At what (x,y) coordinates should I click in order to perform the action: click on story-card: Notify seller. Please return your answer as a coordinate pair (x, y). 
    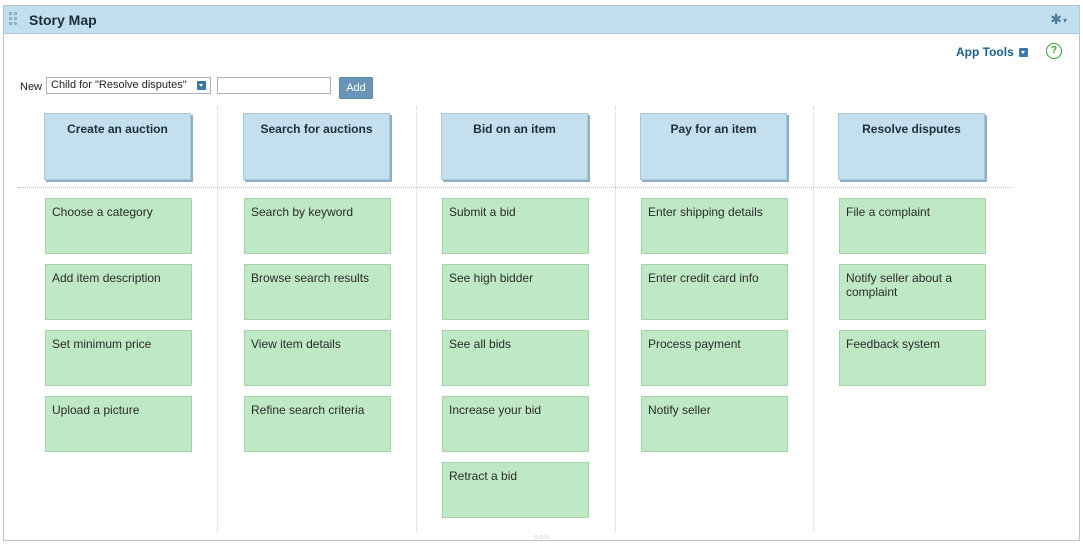
    Looking at the image, I should click on (714, 424).